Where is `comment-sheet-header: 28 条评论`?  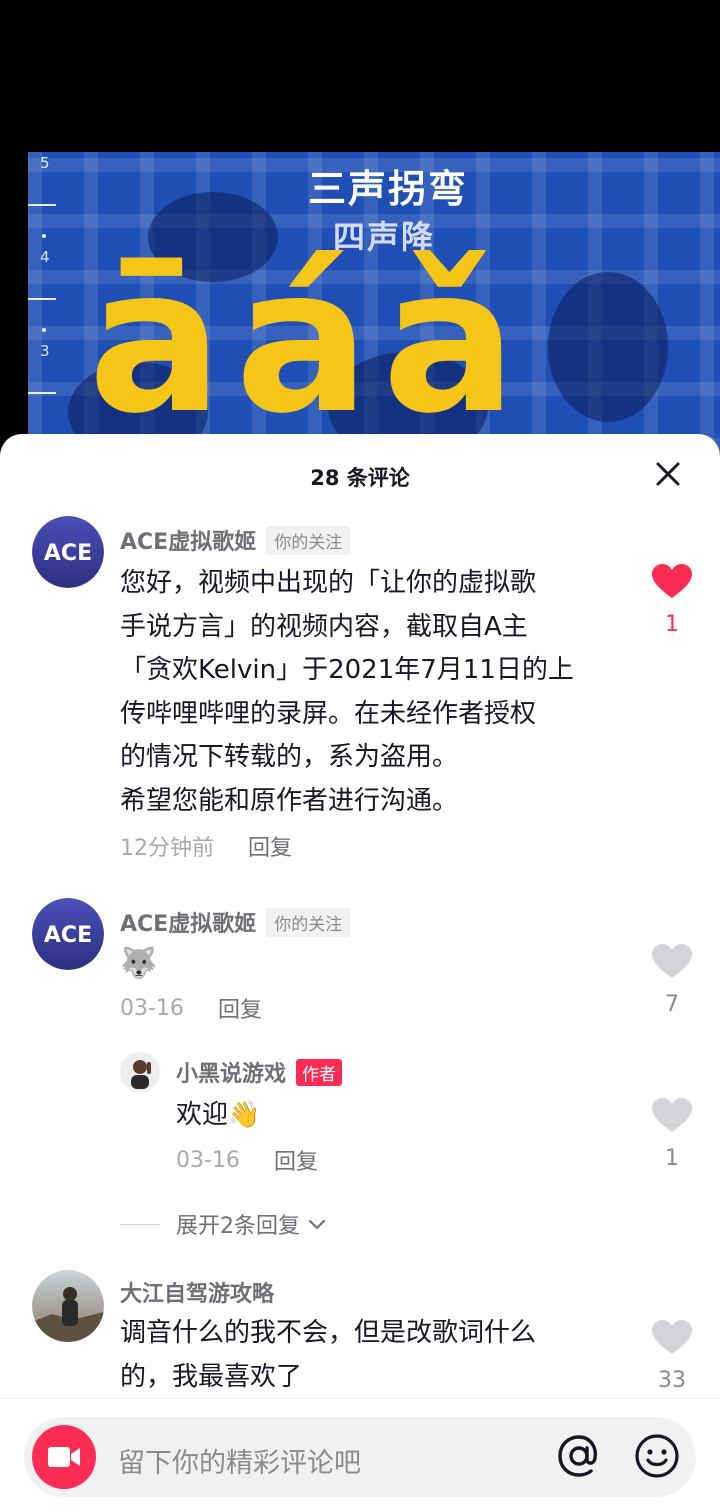 comment-sheet-header: 28 条评论 is located at coordinates (360, 476).